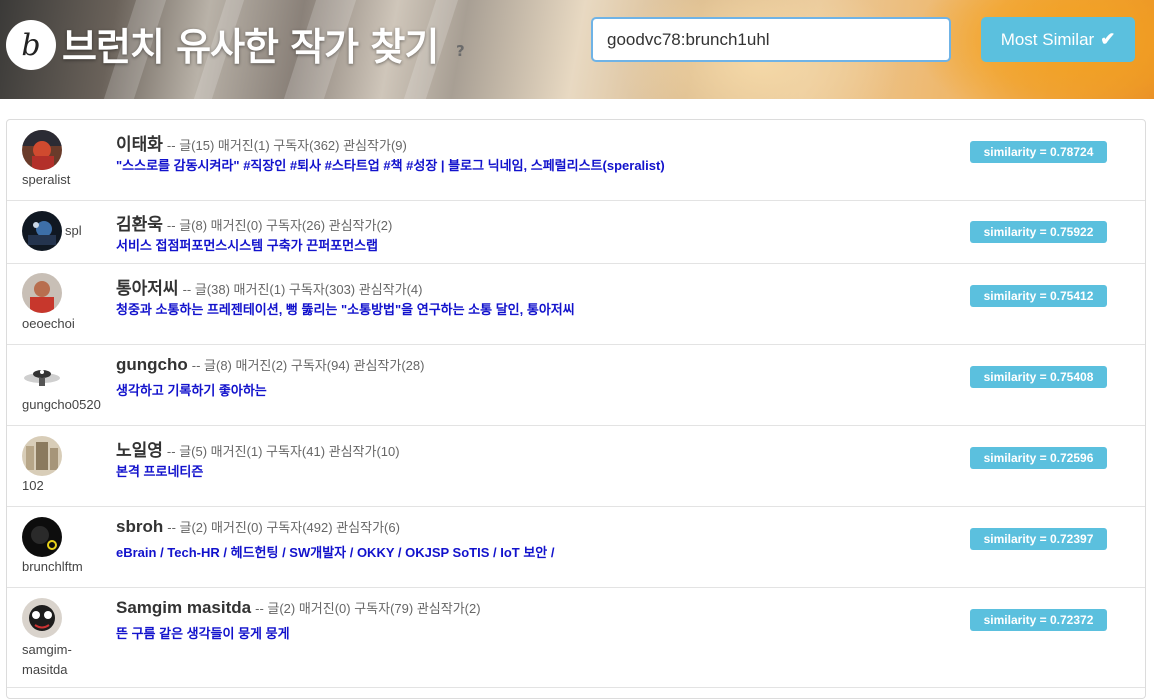  I want to click on author-description: 본격 프로네티즌, so click(159, 470).